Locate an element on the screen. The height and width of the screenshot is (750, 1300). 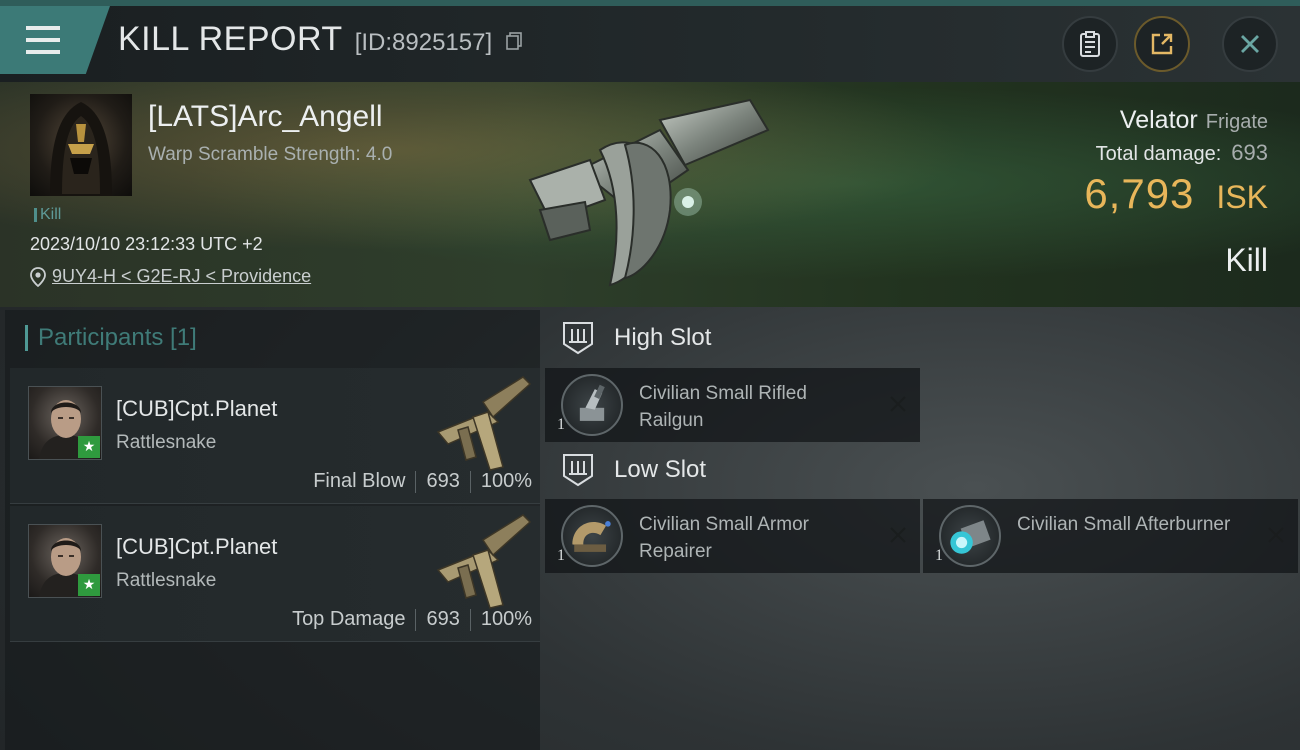
isk-unit: ISK is located at coordinates (1242, 197).